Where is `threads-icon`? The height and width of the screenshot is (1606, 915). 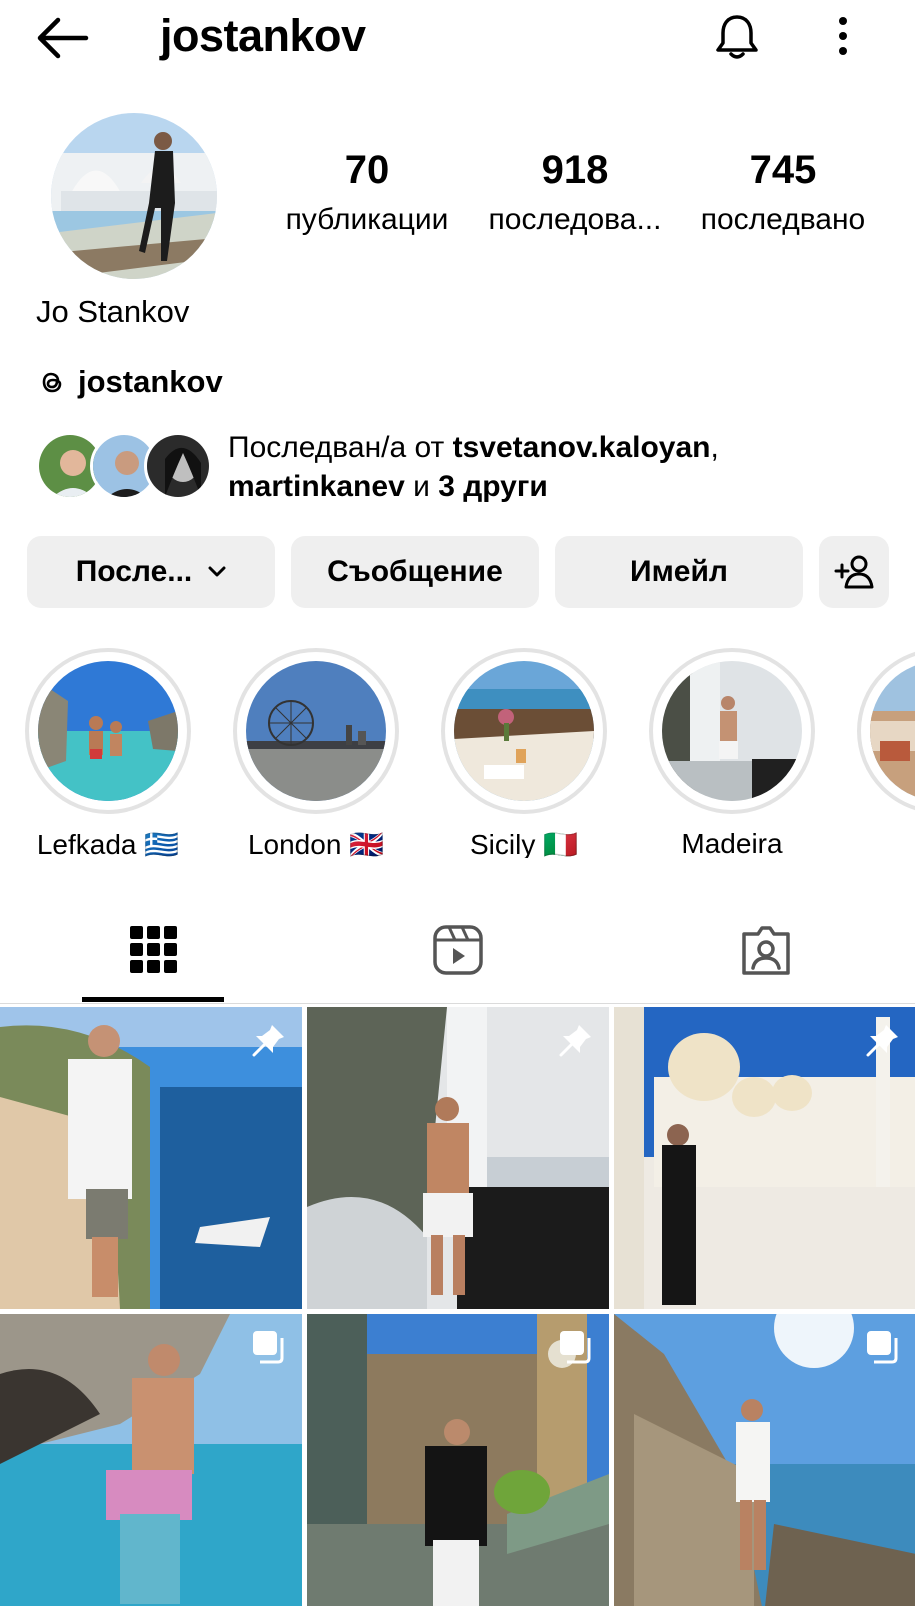 threads-icon is located at coordinates (52, 382).